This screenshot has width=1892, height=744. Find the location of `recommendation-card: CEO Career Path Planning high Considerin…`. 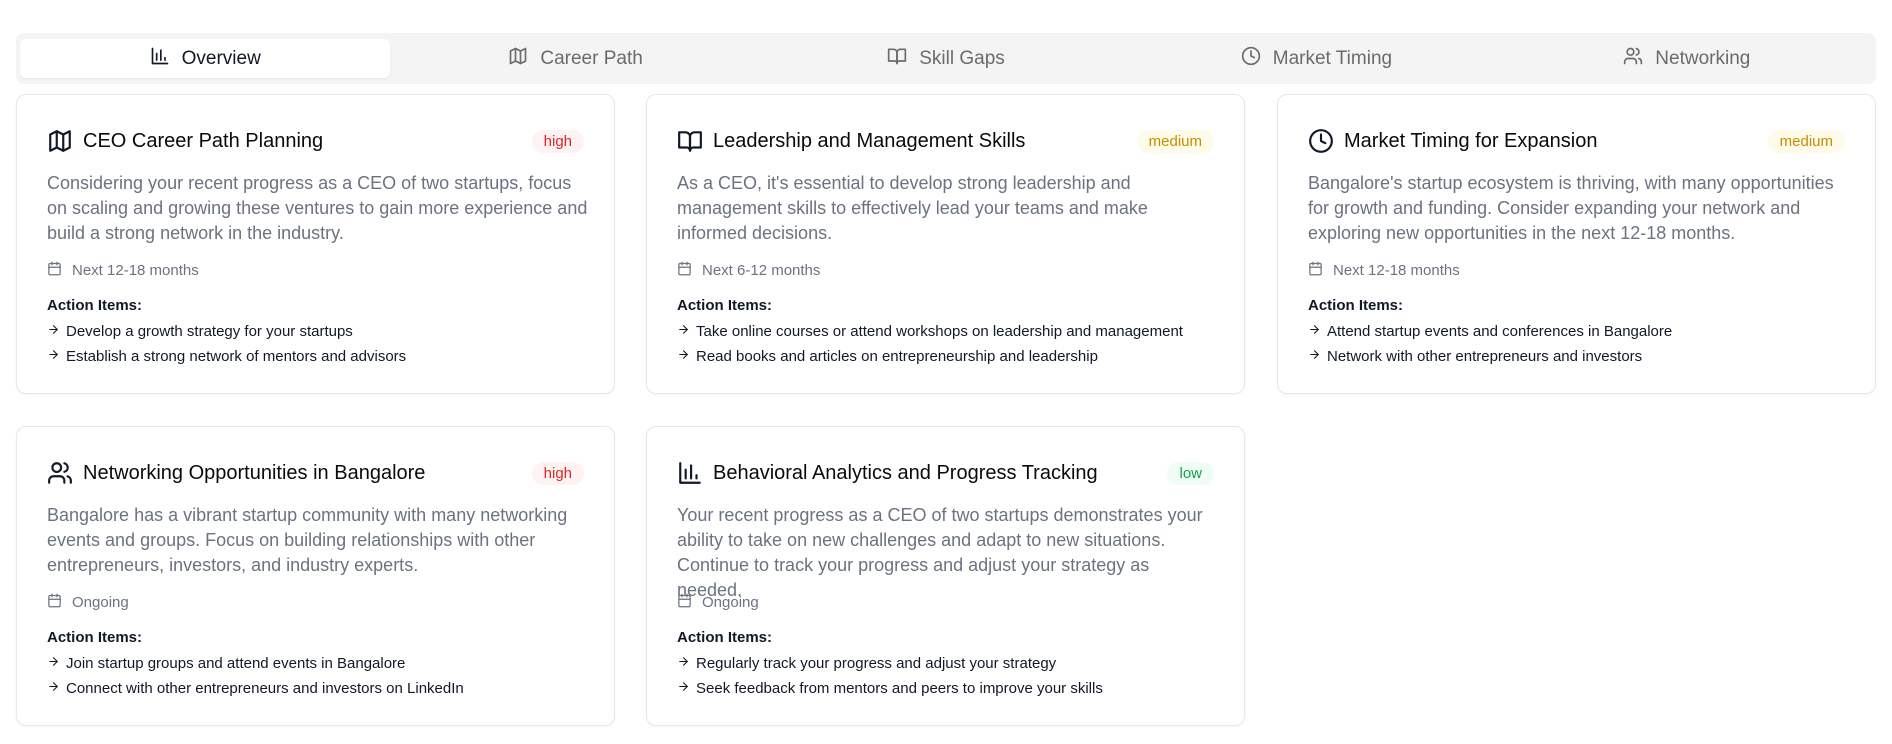

recommendation-card: CEO Career Path Planning high Considerin… is located at coordinates (315, 244).